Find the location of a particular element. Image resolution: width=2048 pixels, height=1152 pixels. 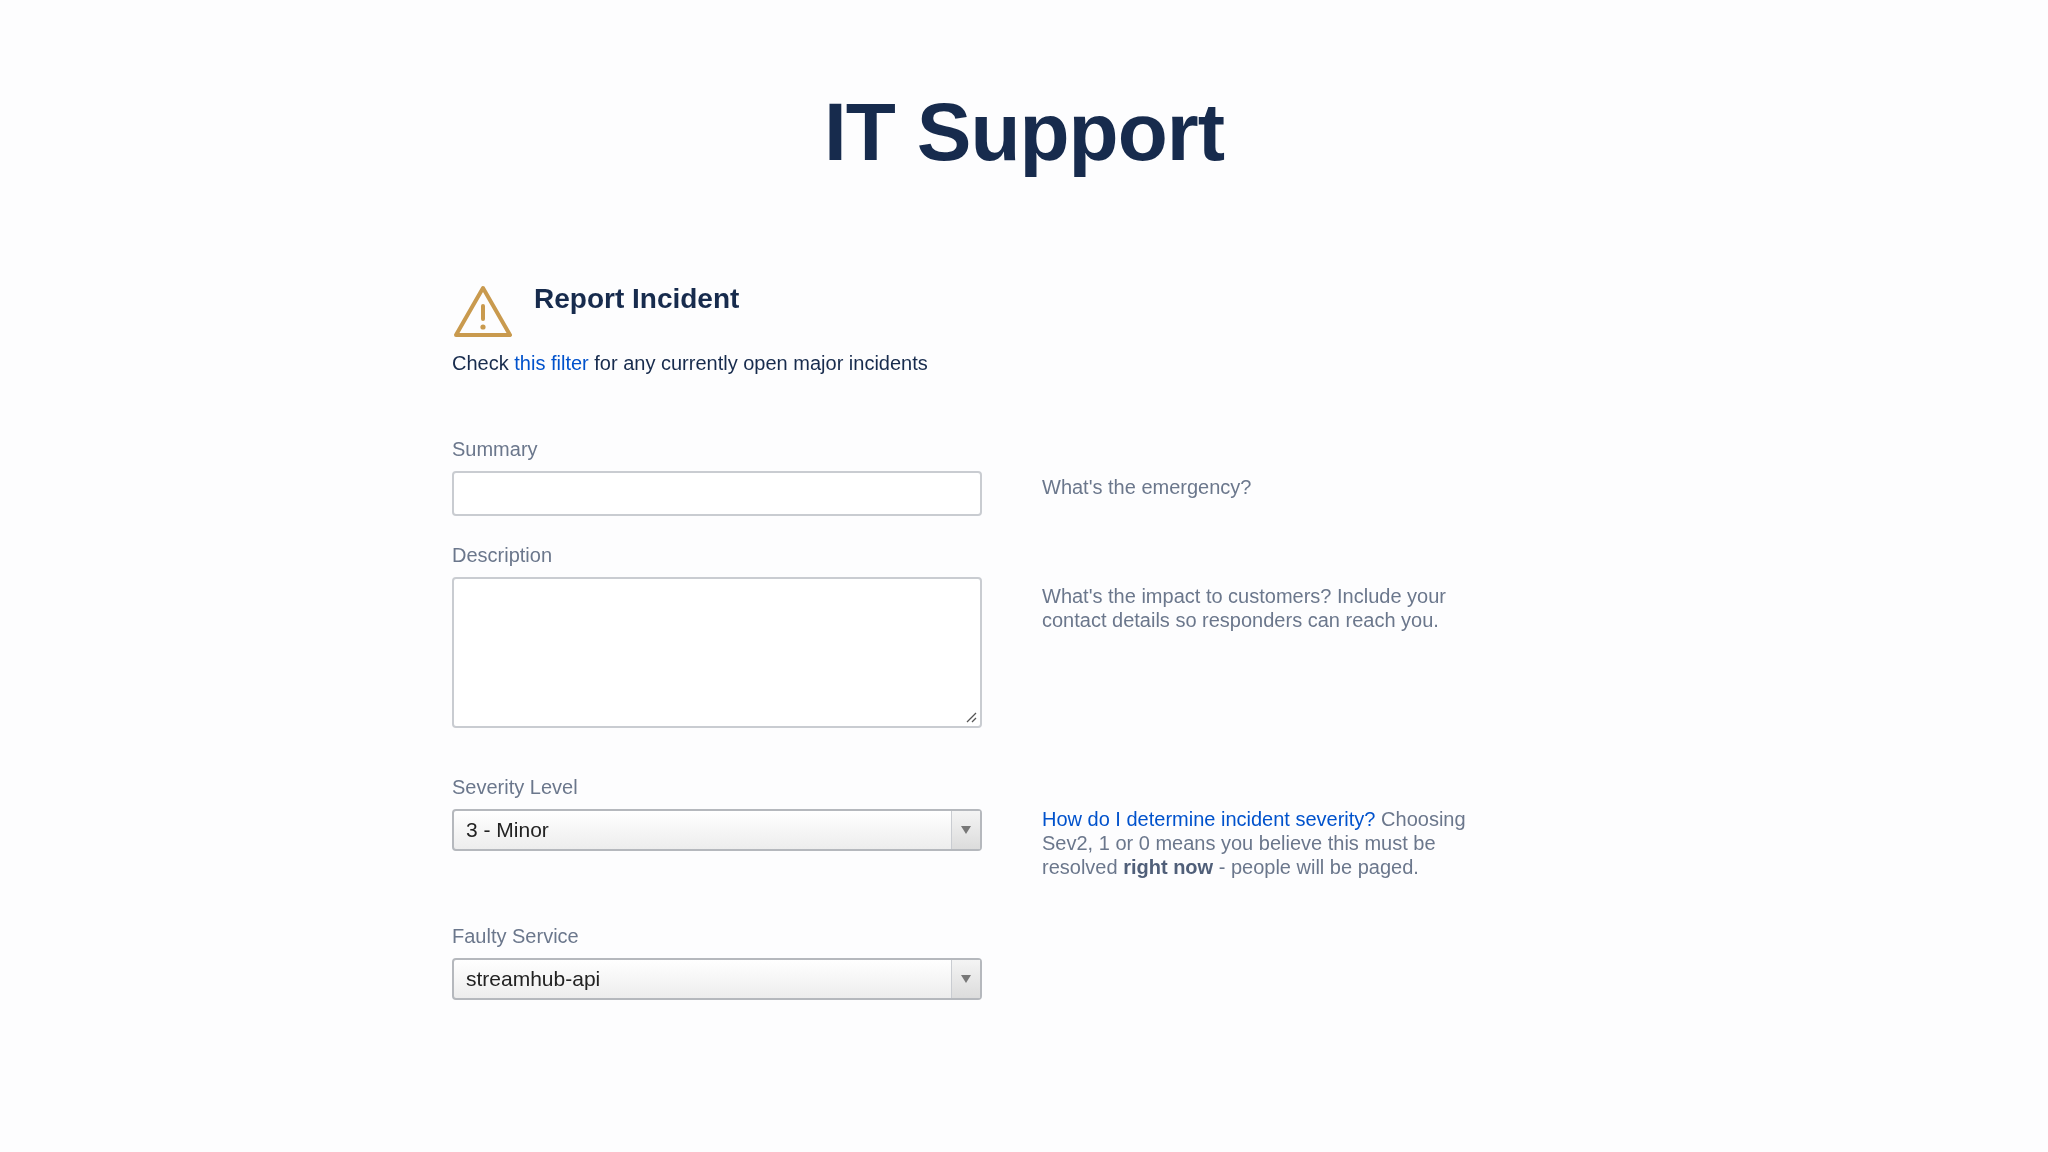

help-text: What's the emergency? is located at coordinates (1147, 487).